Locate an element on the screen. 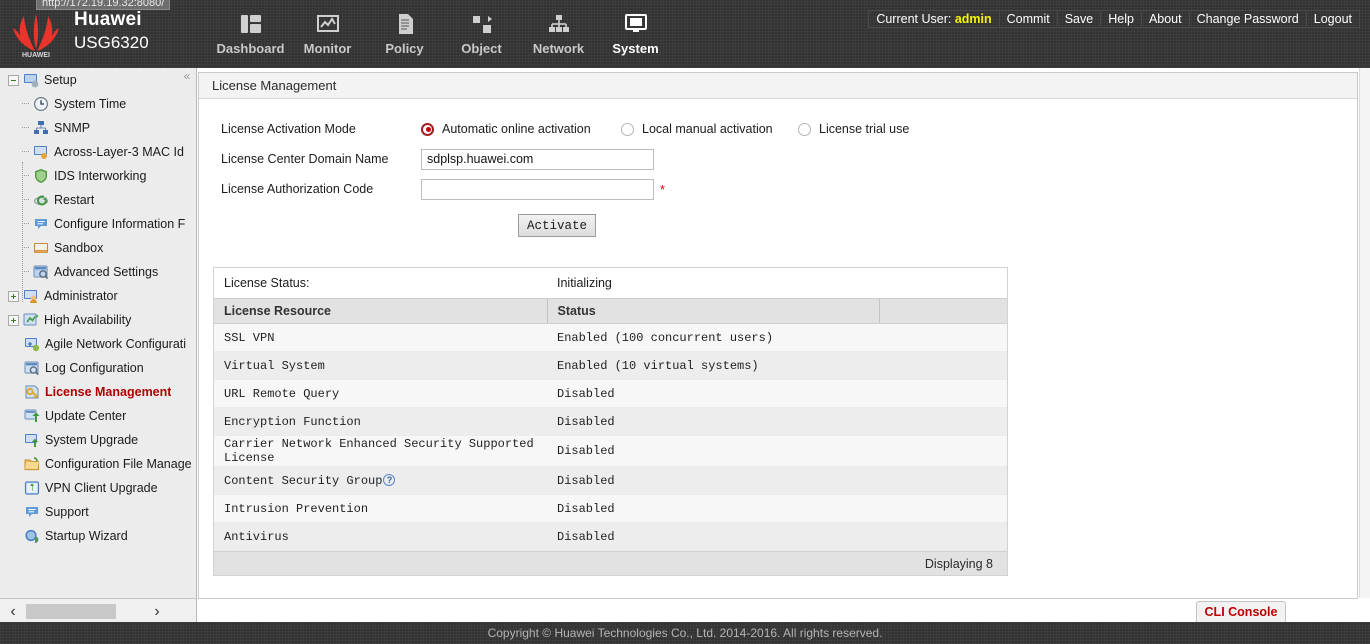 This screenshot has height=644, width=1370. sidebar-item-label: Startup Wizard is located at coordinates (86, 536).